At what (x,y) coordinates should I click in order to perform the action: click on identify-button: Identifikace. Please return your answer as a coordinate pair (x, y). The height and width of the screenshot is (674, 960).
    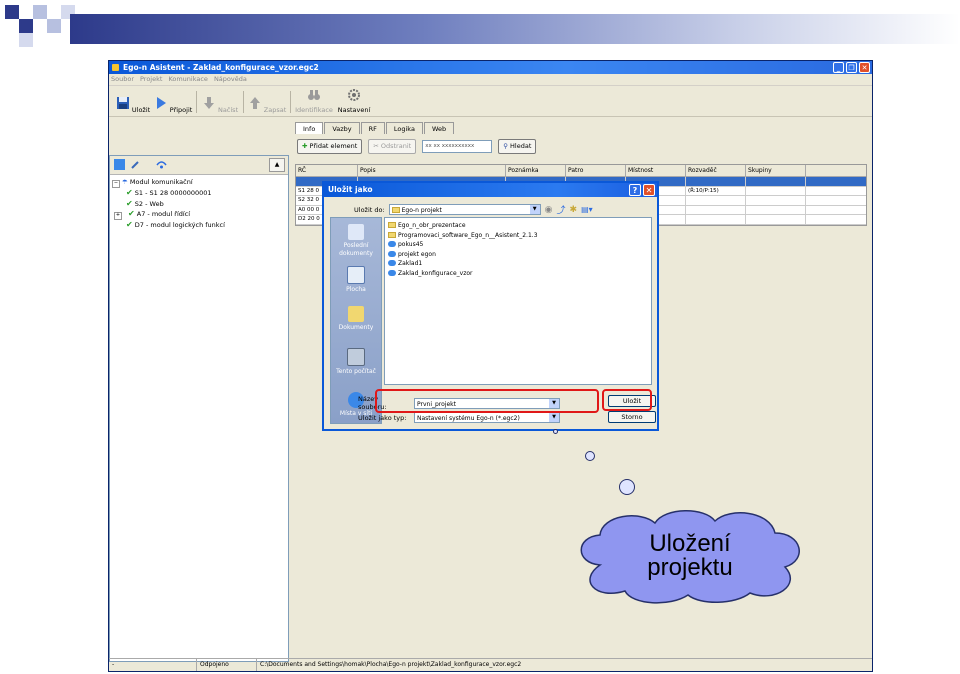
    Looking at the image, I should click on (314, 102).